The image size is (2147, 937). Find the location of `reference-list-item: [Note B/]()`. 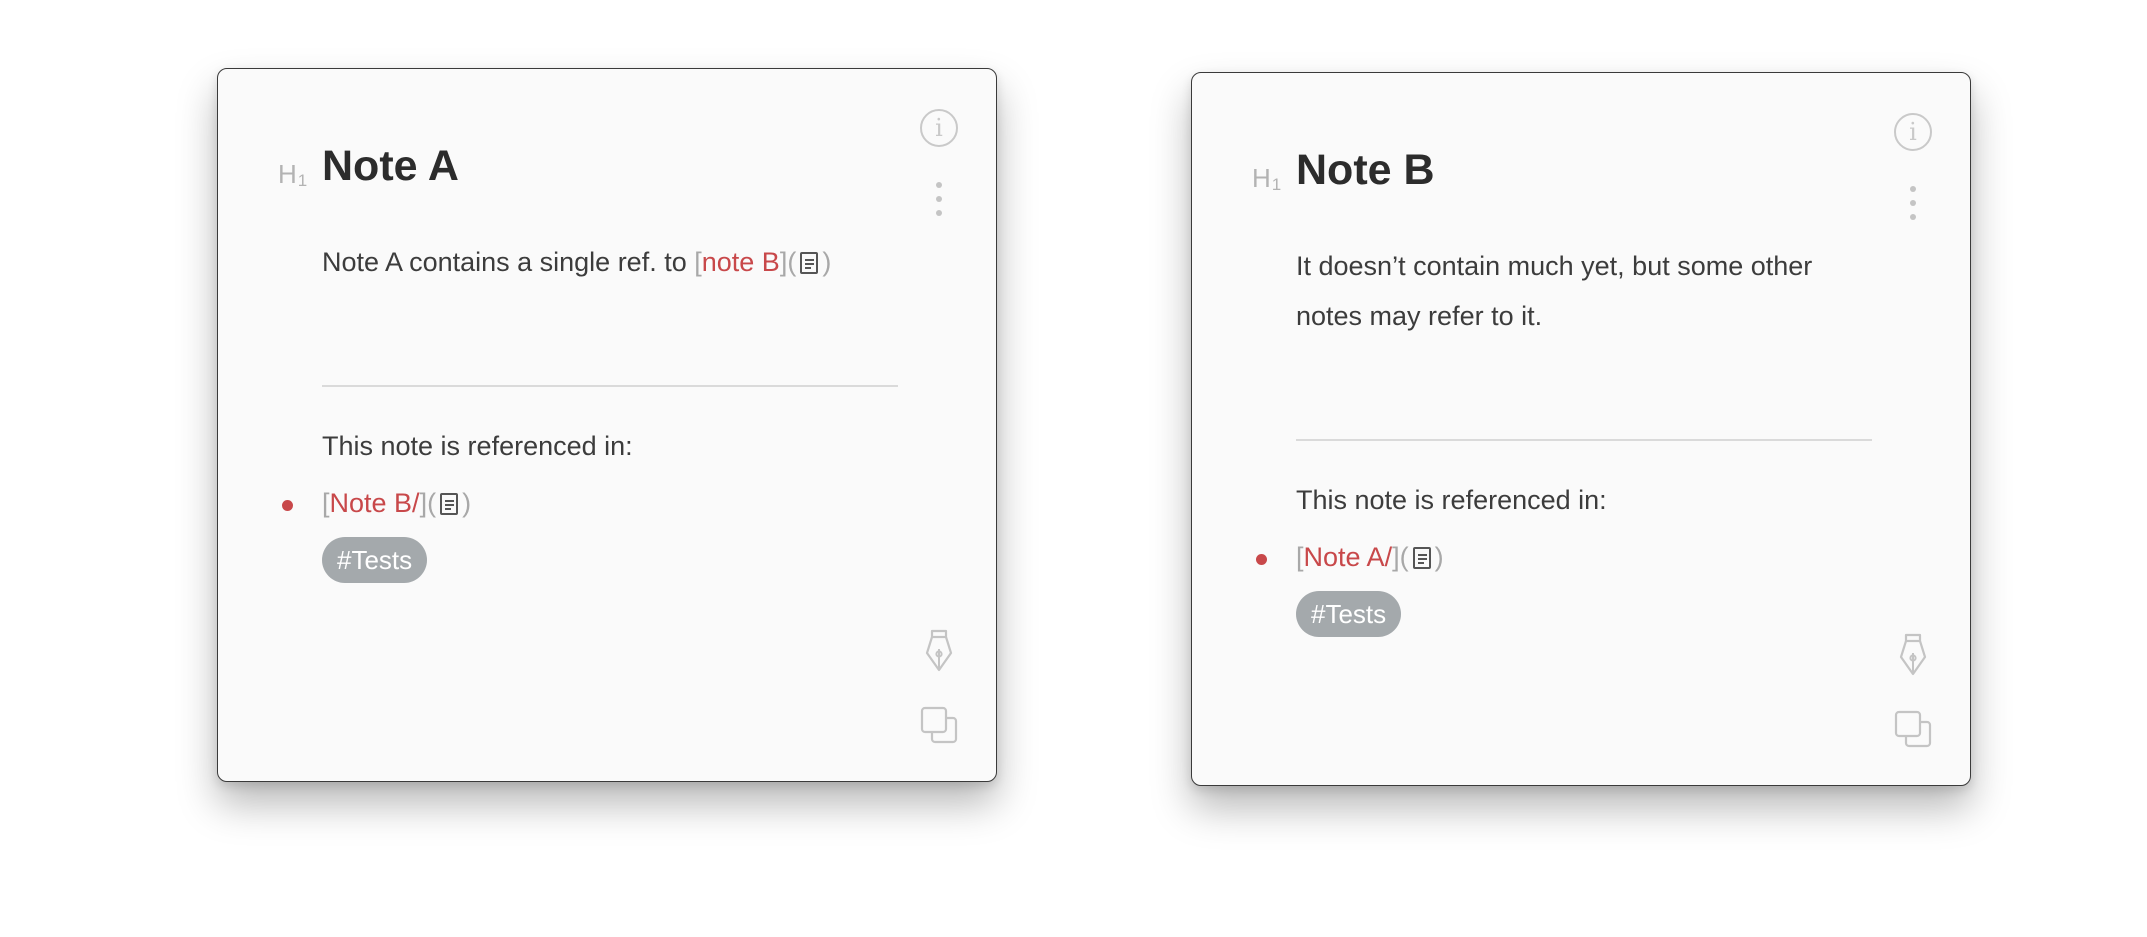

reference-list-item: [Note B/]() is located at coordinates (377, 503).